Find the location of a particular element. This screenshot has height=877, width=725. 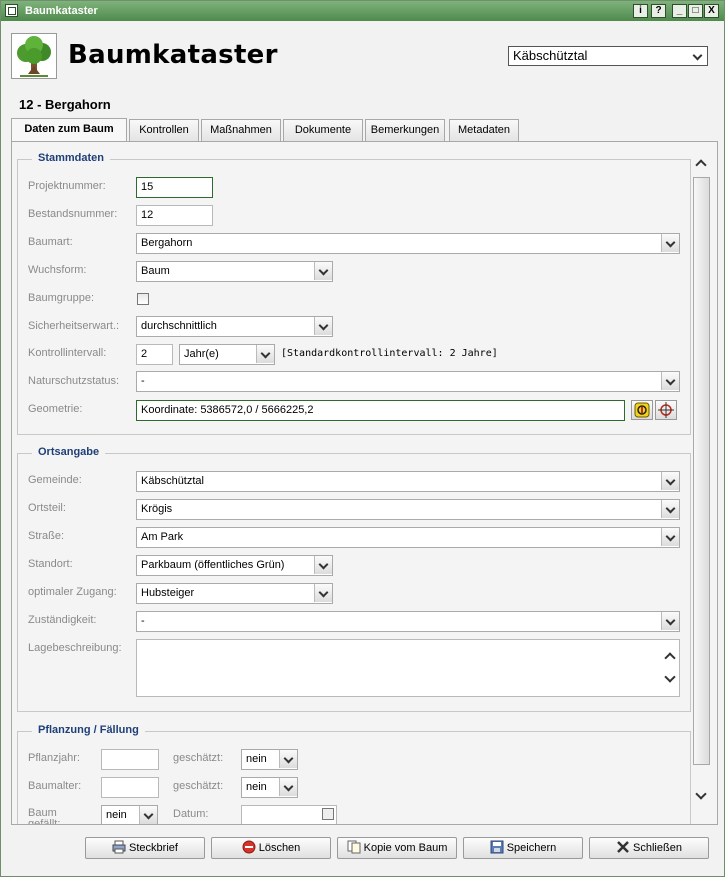

title-bar: Baumkataster i ? _ □ X is located at coordinates (362, 11).